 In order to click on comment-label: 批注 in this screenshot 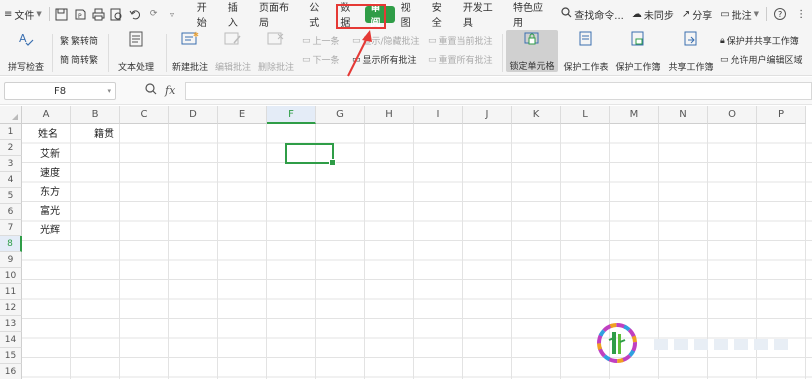, I will do `click(741, 16)`.